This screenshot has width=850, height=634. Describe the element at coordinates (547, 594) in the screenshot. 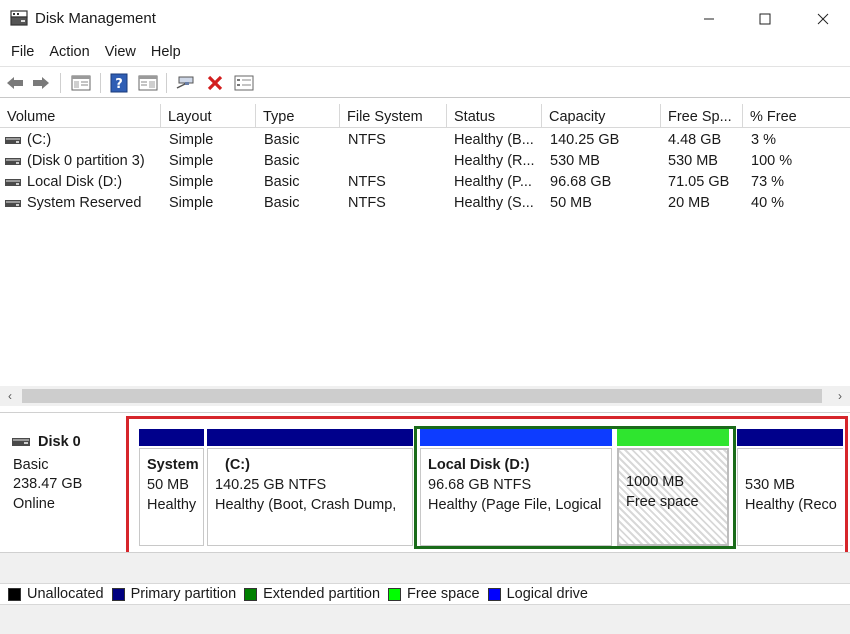

I see `legend-label: Logical drive` at that location.